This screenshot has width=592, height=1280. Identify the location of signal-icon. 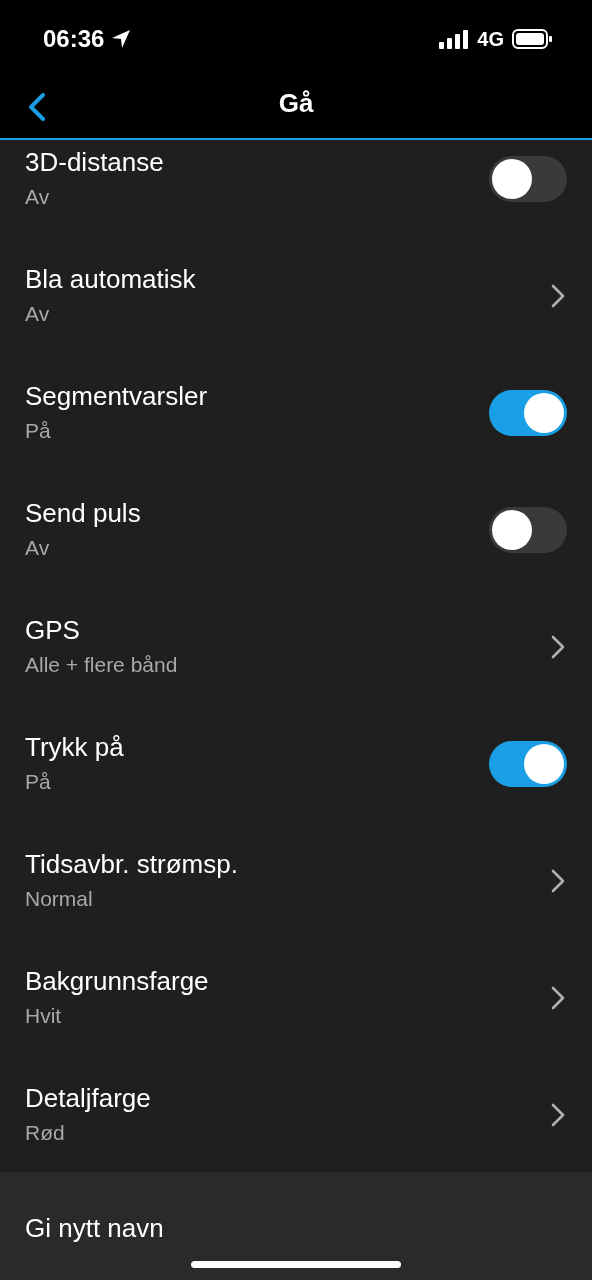
(454, 39).